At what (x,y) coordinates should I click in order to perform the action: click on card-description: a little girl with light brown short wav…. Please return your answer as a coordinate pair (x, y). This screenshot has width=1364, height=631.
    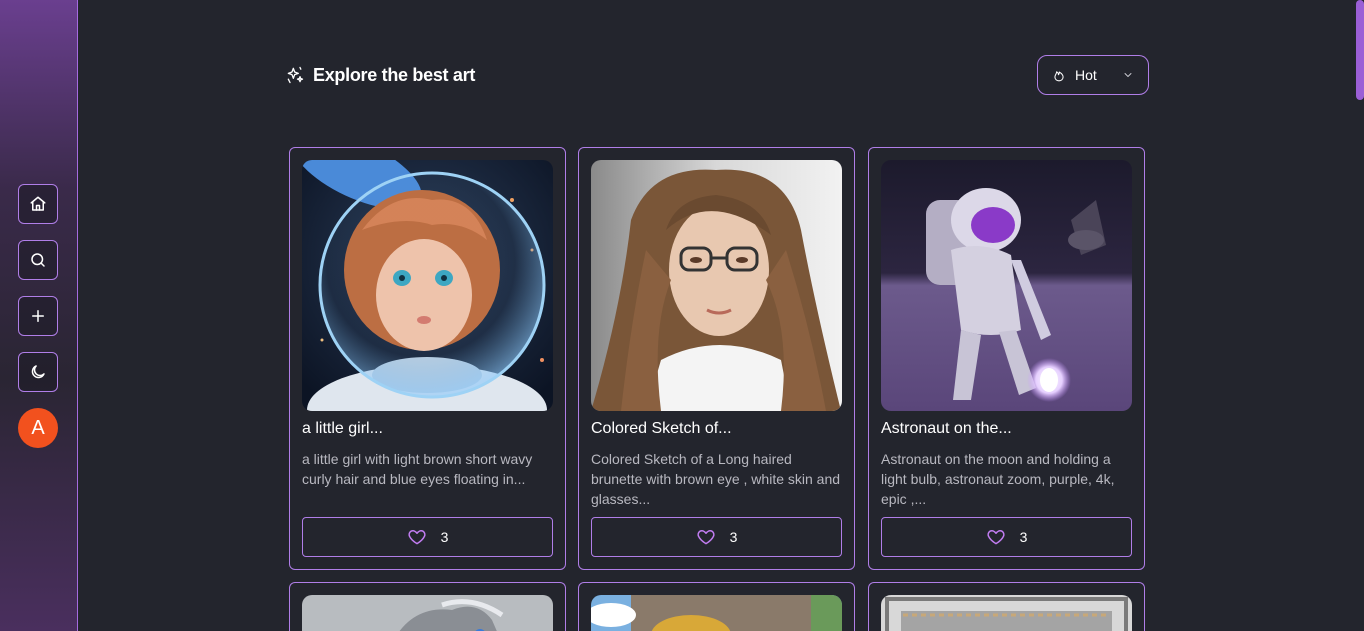
    Looking at the image, I should click on (417, 469).